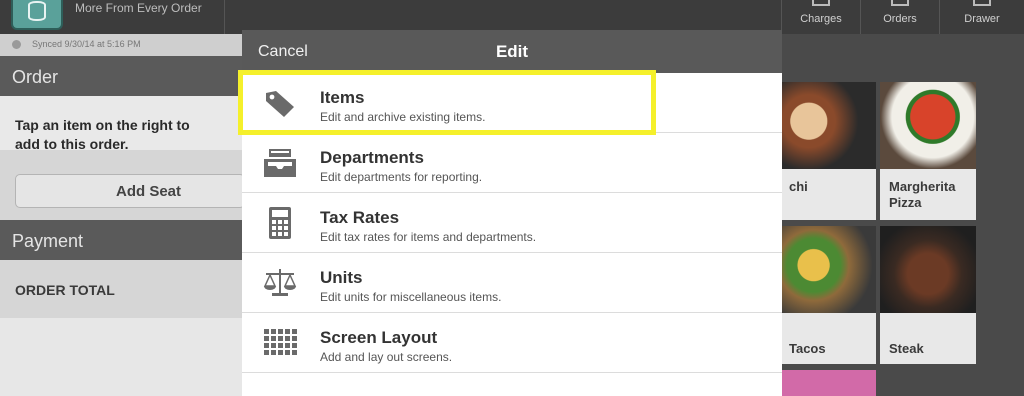 This screenshot has height=396, width=1024. Describe the element at coordinates (280, 163) in the screenshot. I see `inbox-tray-icon` at that location.